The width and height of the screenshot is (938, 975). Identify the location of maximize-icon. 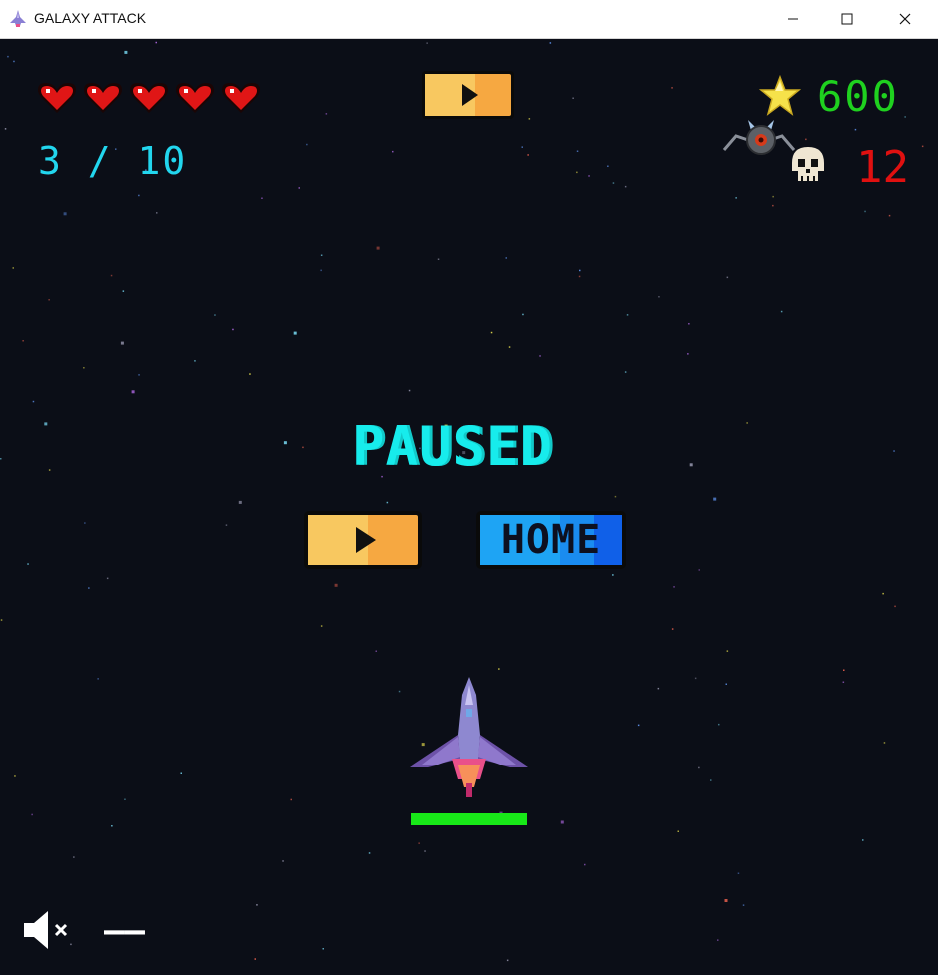
(847, 19).